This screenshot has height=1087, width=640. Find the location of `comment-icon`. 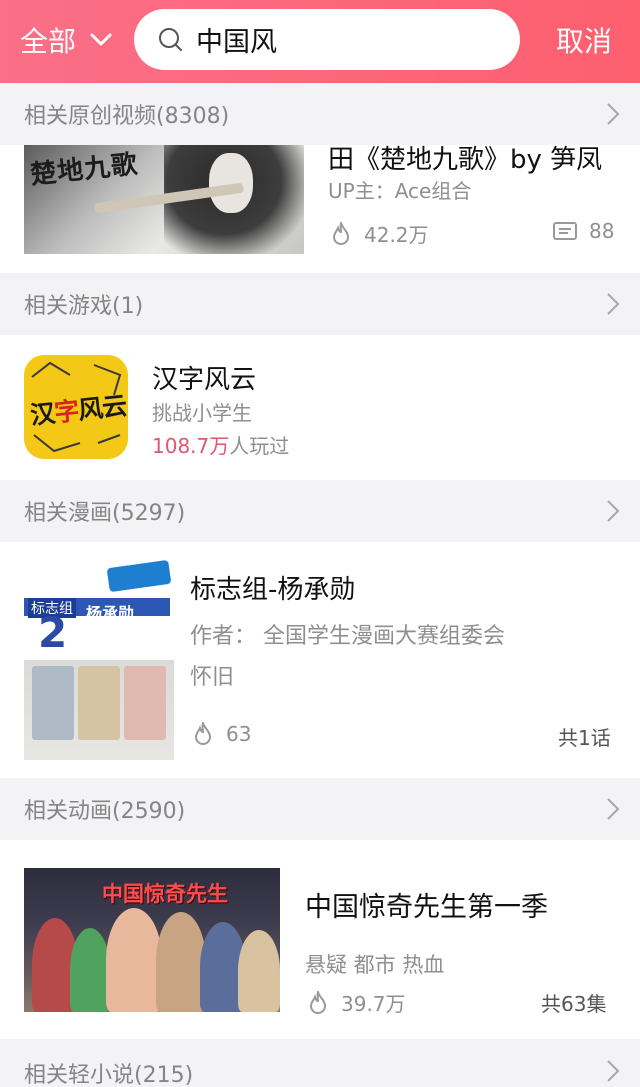

comment-icon is located at coordinates (565, 231).